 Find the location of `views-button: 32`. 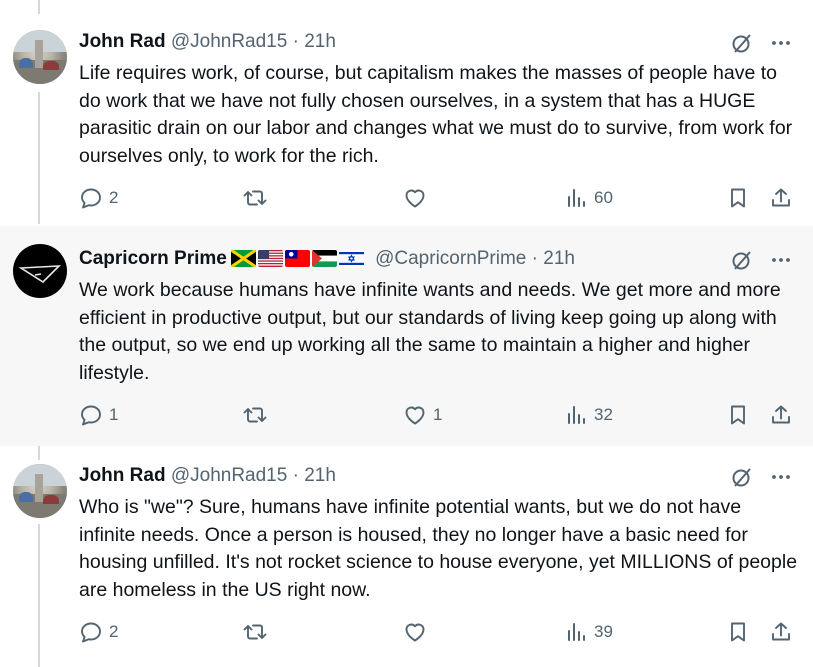

views-button: 32 is located at coordinates (589, 415).